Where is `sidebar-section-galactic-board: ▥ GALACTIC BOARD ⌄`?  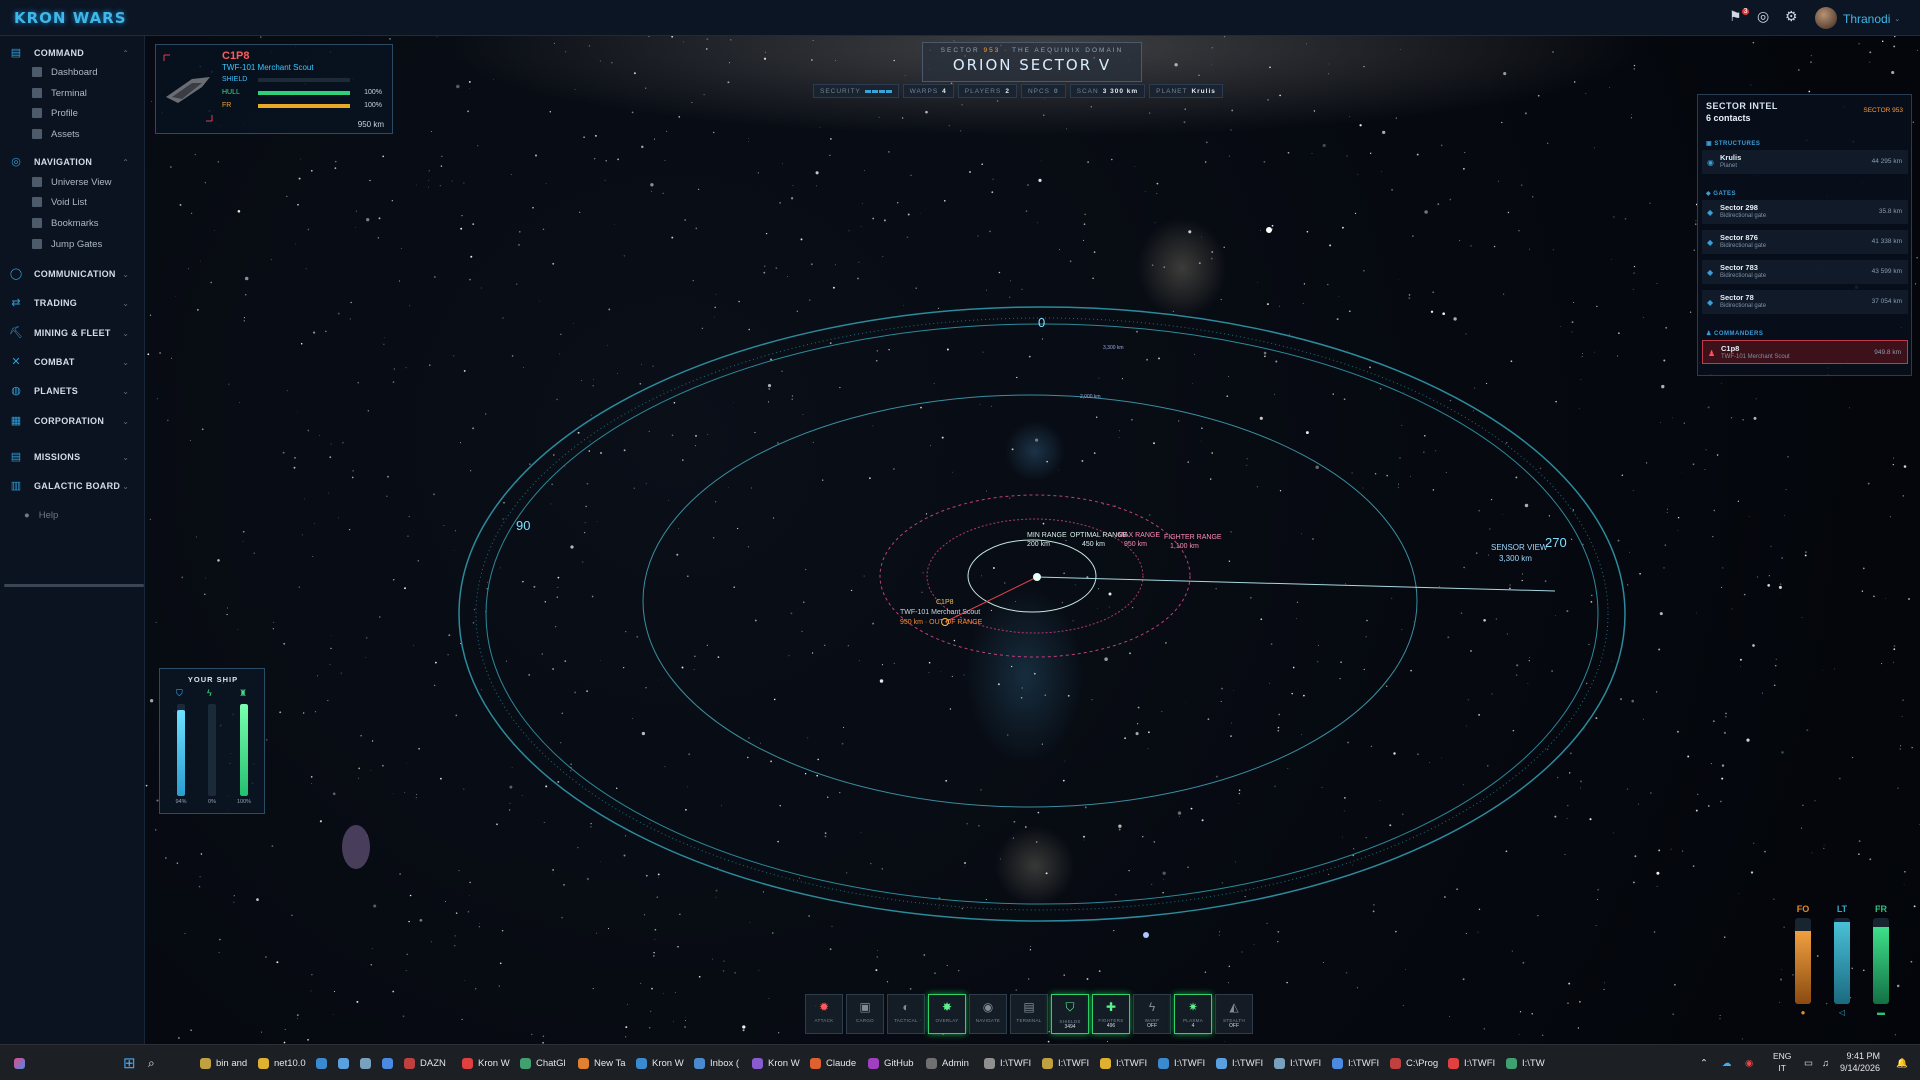
sidebar-section-galactic-board: ▥ GALACTIC BOARD ⌄ is located at coordinates (72, 486).